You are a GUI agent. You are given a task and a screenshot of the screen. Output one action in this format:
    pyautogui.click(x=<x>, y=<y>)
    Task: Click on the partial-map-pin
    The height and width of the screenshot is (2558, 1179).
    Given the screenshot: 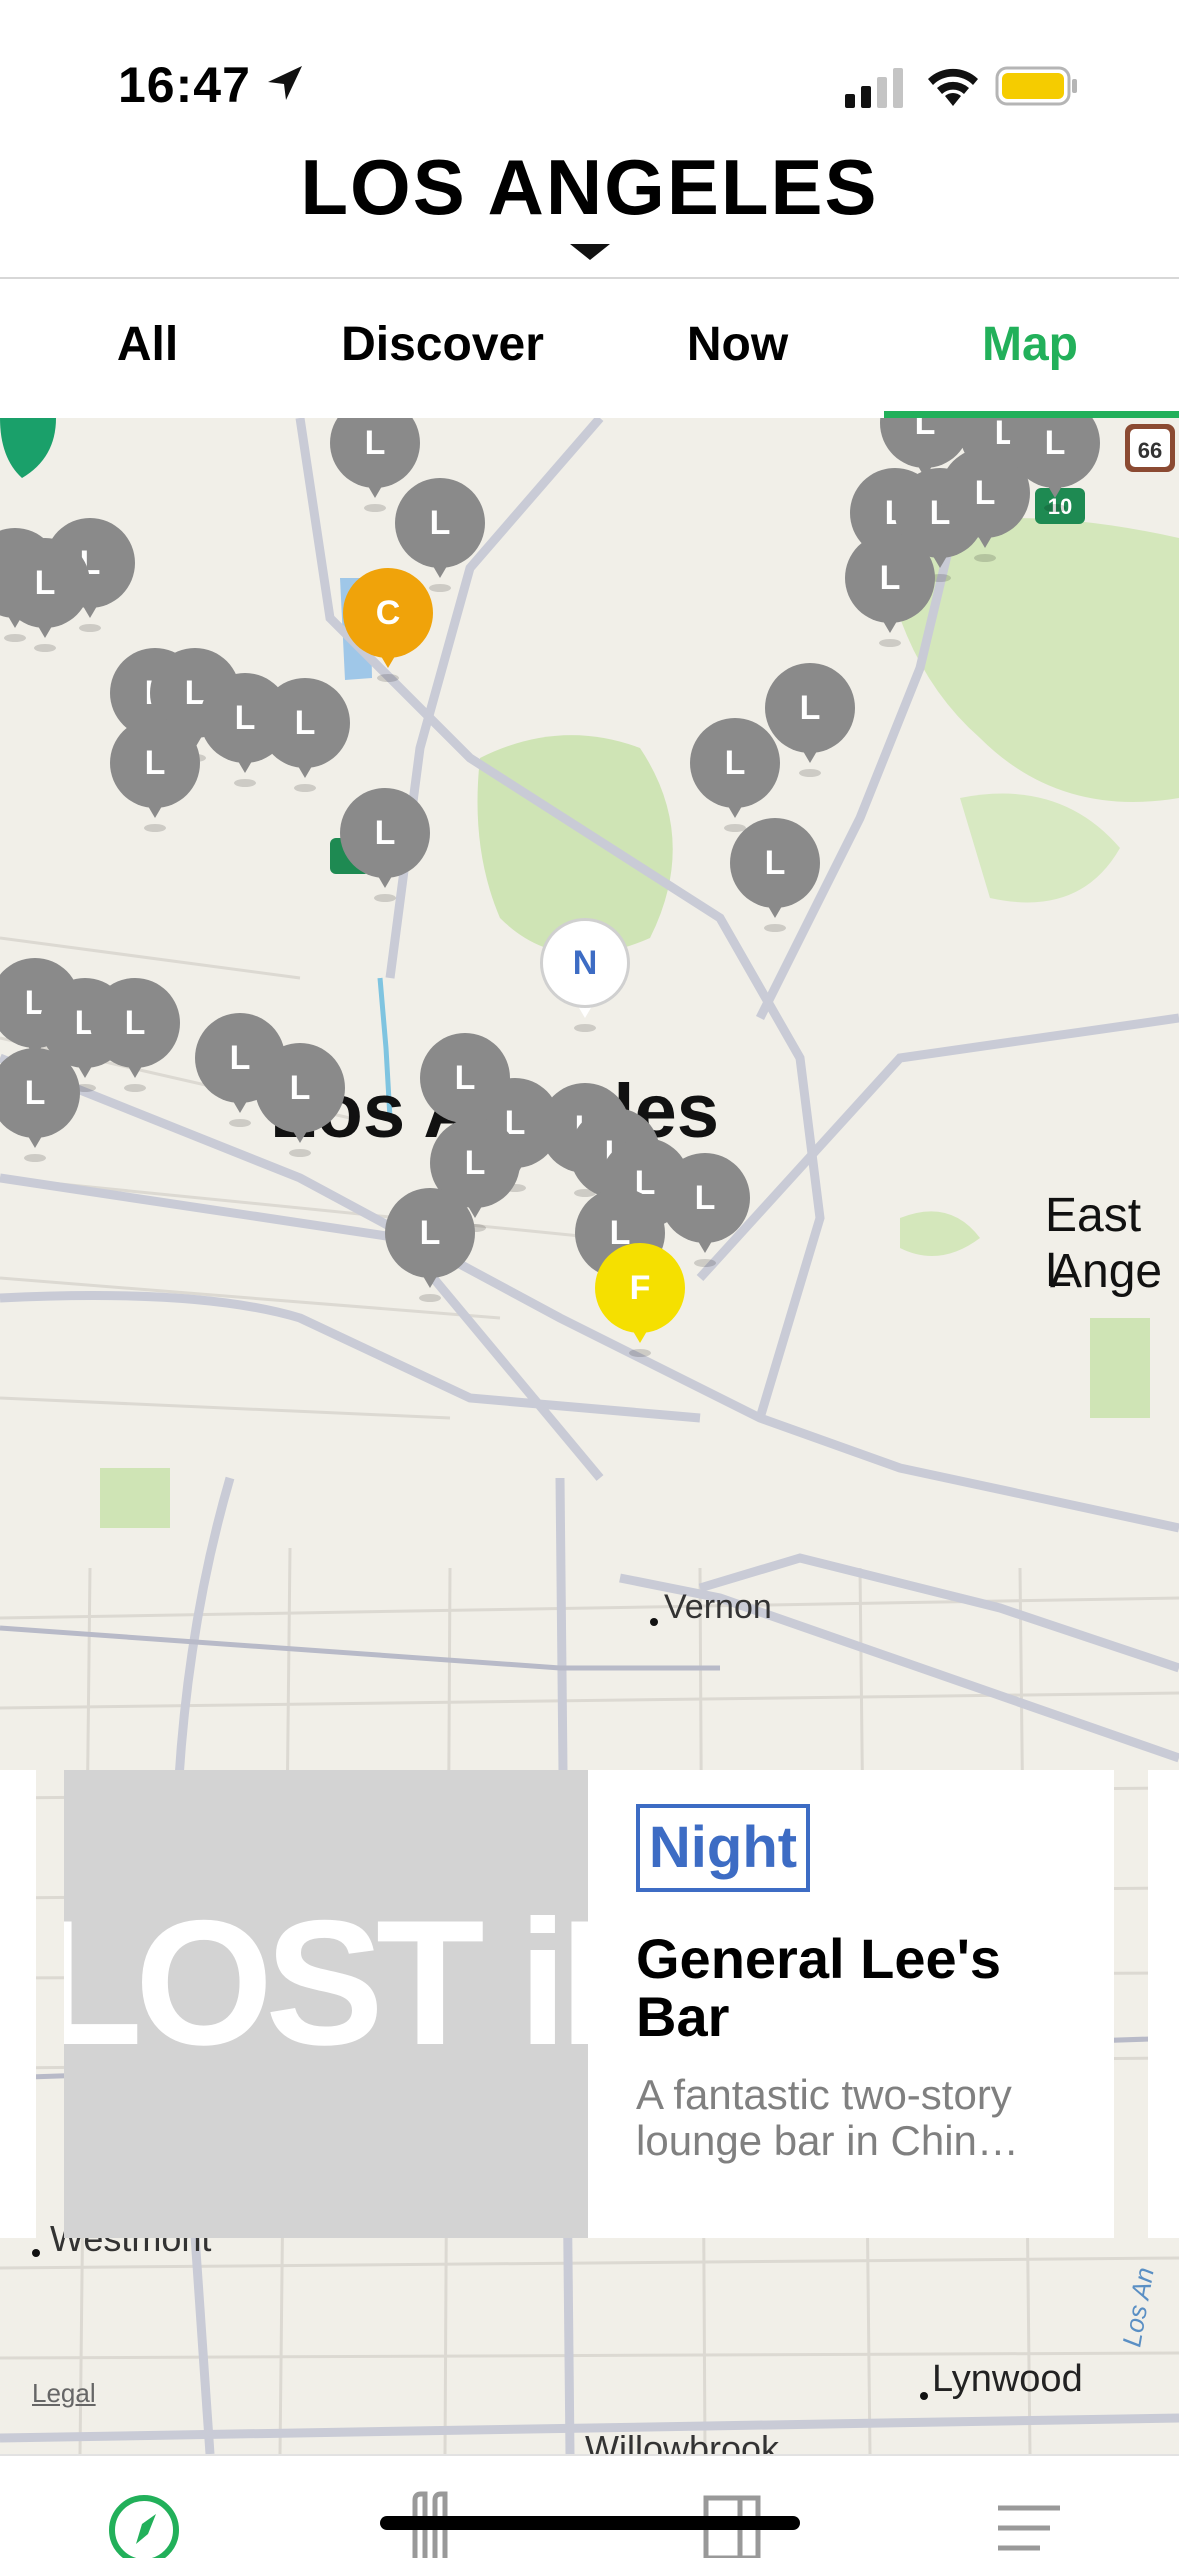 What is the action you would take?
    pyautogui.click(x=28, y=448)
    